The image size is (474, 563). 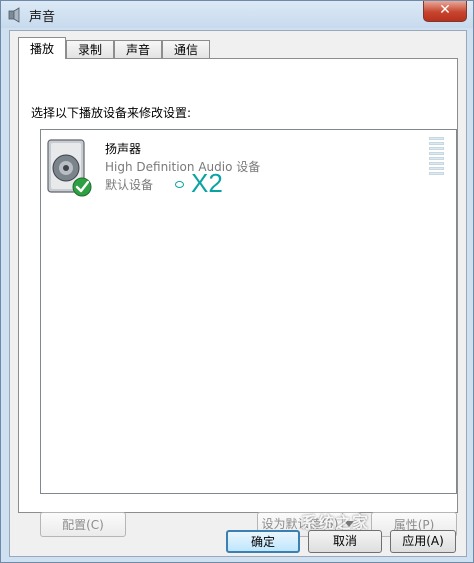 I want to click on tab-label: 通信, so click(x=185, y=50).